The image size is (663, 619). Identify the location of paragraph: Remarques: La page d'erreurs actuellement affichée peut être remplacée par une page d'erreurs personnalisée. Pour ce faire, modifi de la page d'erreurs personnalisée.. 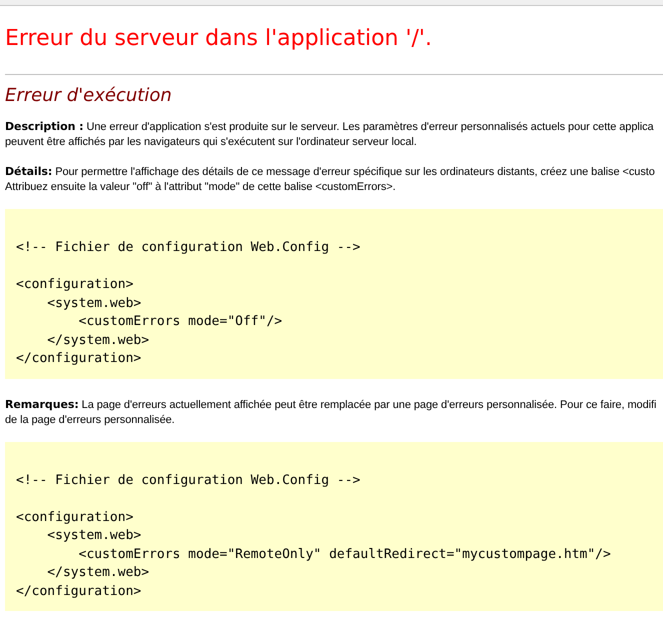
(331, 412).